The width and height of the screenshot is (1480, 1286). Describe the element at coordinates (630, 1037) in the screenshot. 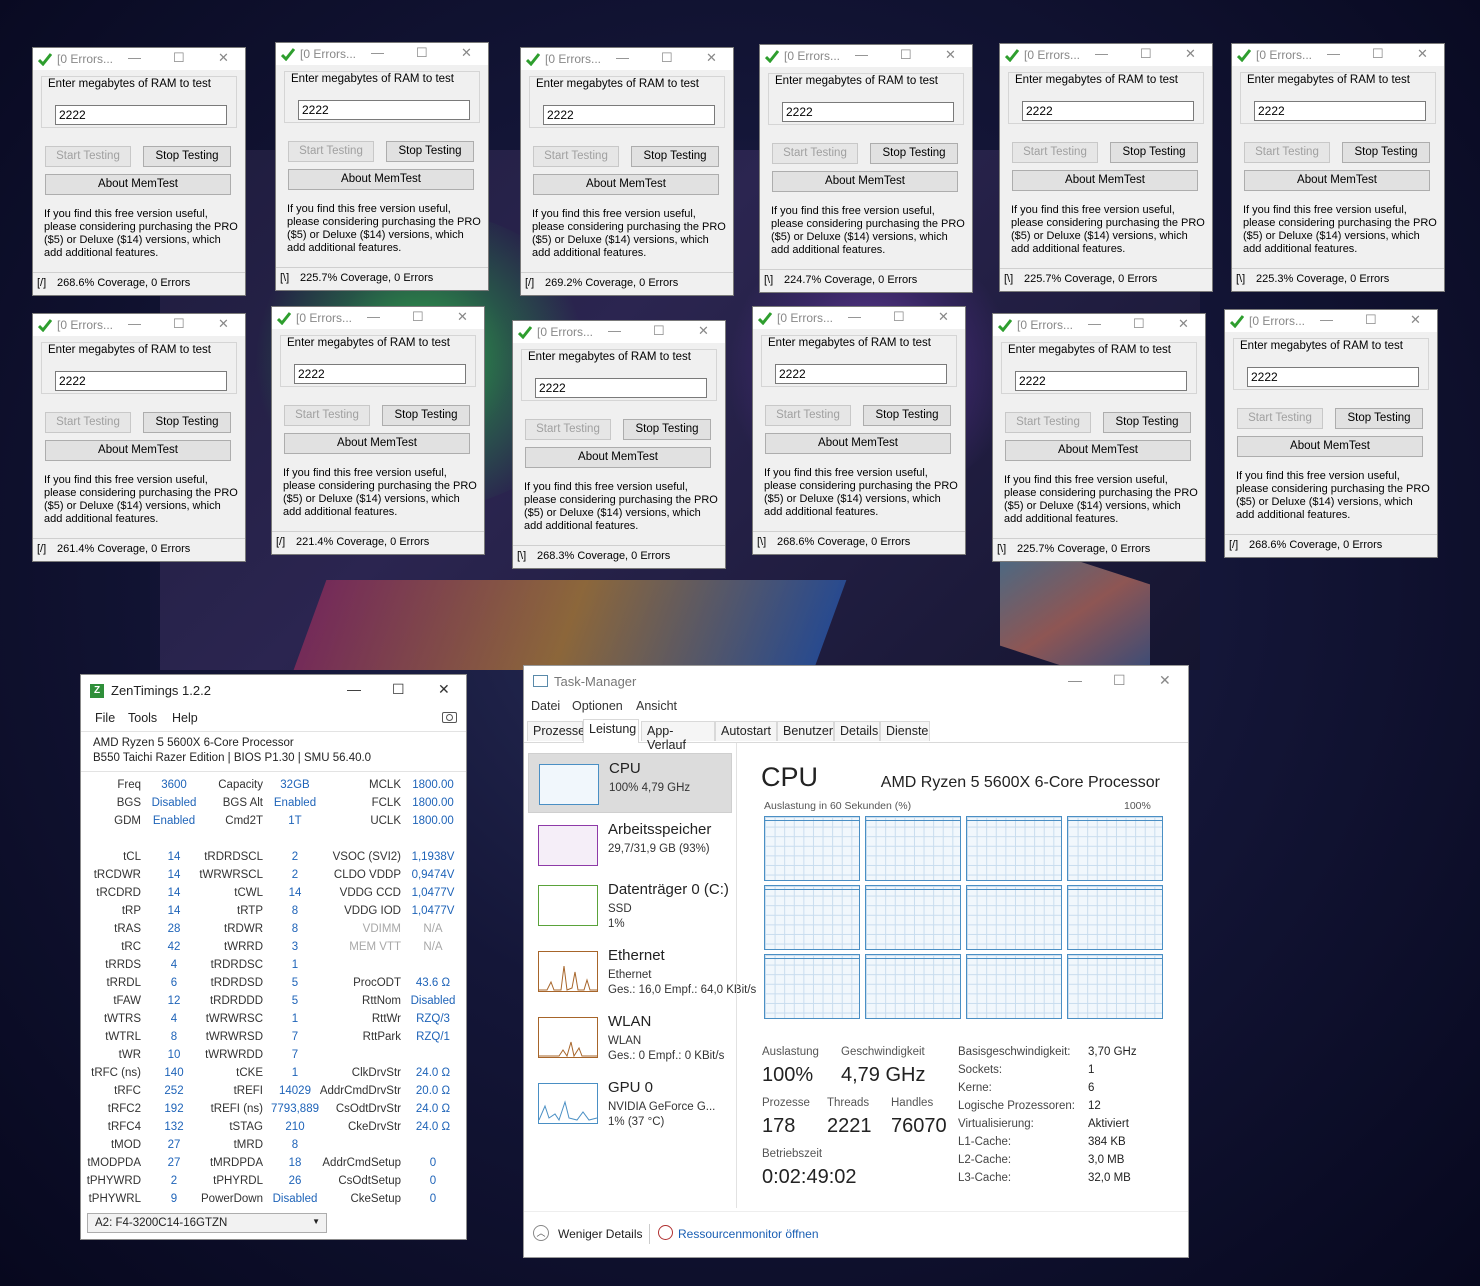

I see `sidebar-item-wlan: WLAN WLAN Ges.: 0 Empf.: 0 KBit/s` at that location.